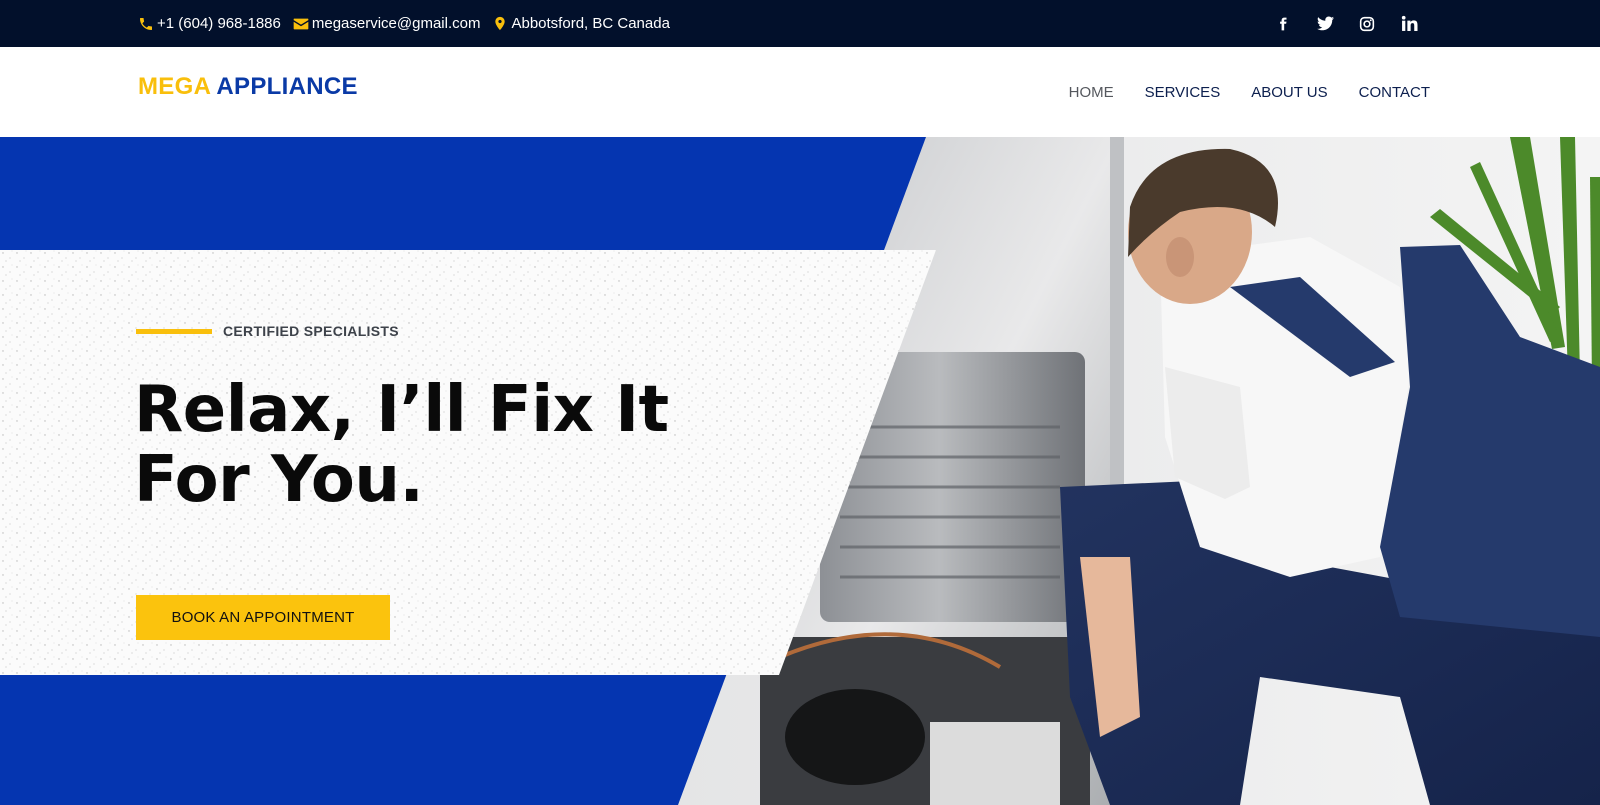 The image size is (1600, 805). Describe the element at coordinates (1234, 92) in the screenshot. I see `main-nav: HOME SERVICES ABOUT US CONTACT` at that location.